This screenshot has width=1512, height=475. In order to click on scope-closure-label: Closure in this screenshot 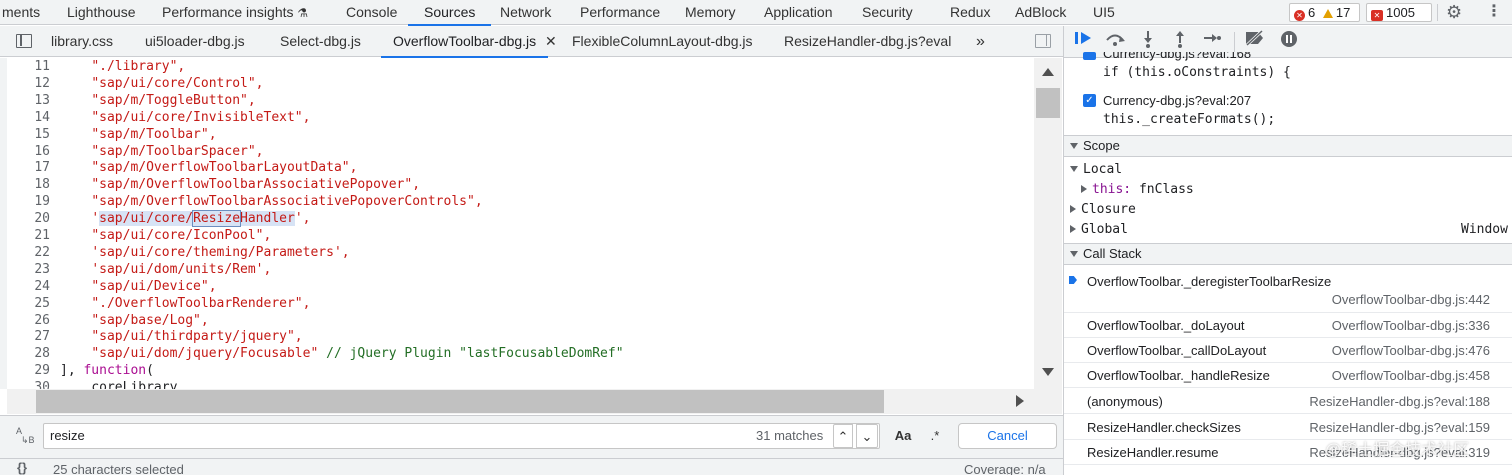, I will do `click(1108, 209)`.